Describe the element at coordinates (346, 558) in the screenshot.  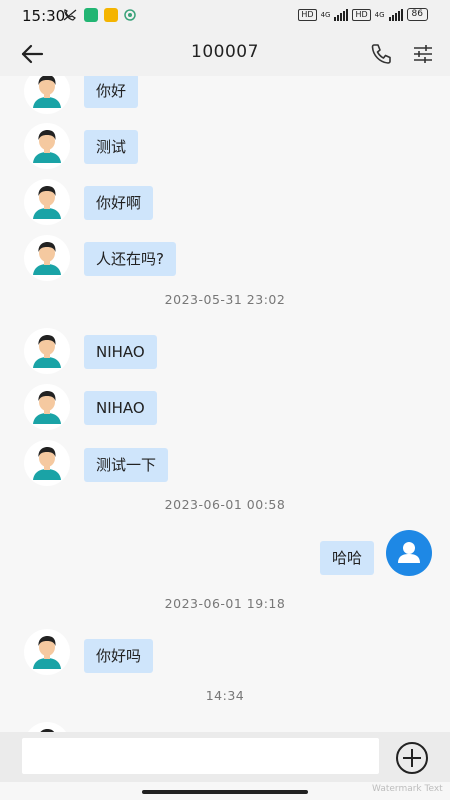
I see `my-message-bubble: 哈哈` at that location.